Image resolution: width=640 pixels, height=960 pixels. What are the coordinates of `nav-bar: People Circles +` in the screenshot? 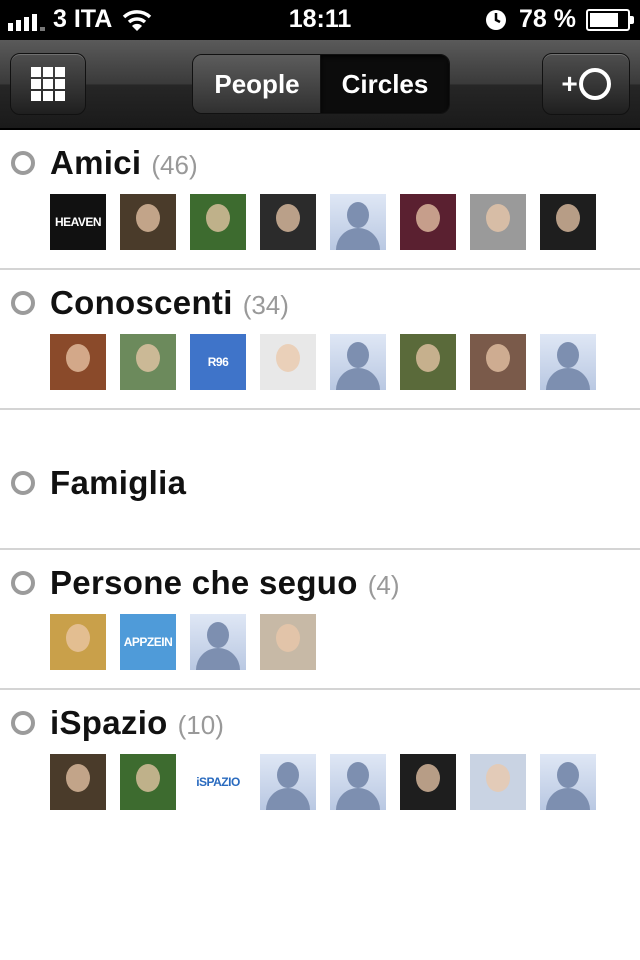 It's located at (320, 85).